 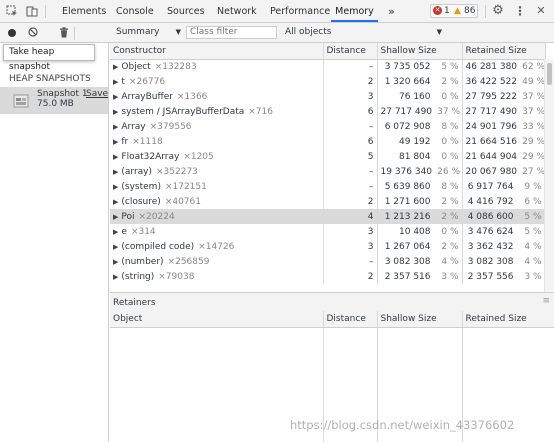 What do you see at coordinates (217, 171) in the screenshot?
I see `constructor-cell: ▶ (array) ×352273` at bounding box center [217, 171].